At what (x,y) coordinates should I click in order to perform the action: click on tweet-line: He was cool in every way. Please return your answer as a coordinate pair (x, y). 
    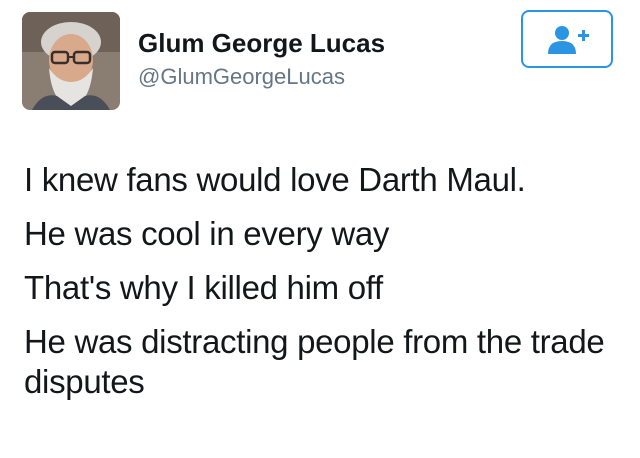
    Looking at the image, I should click on (207, 233).